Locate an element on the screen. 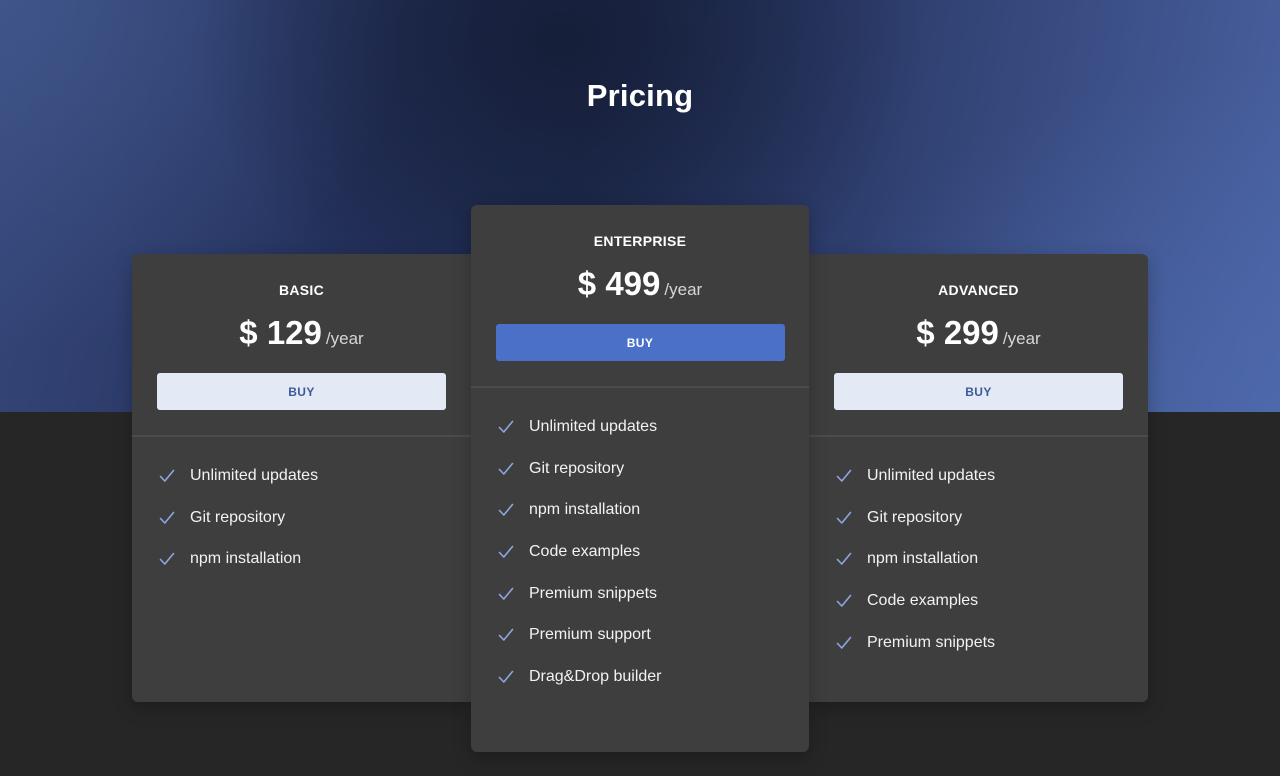 The height and width of the screenshot is (776, 1280). price-row: $ 129/year is located at coordinates (301, 333).